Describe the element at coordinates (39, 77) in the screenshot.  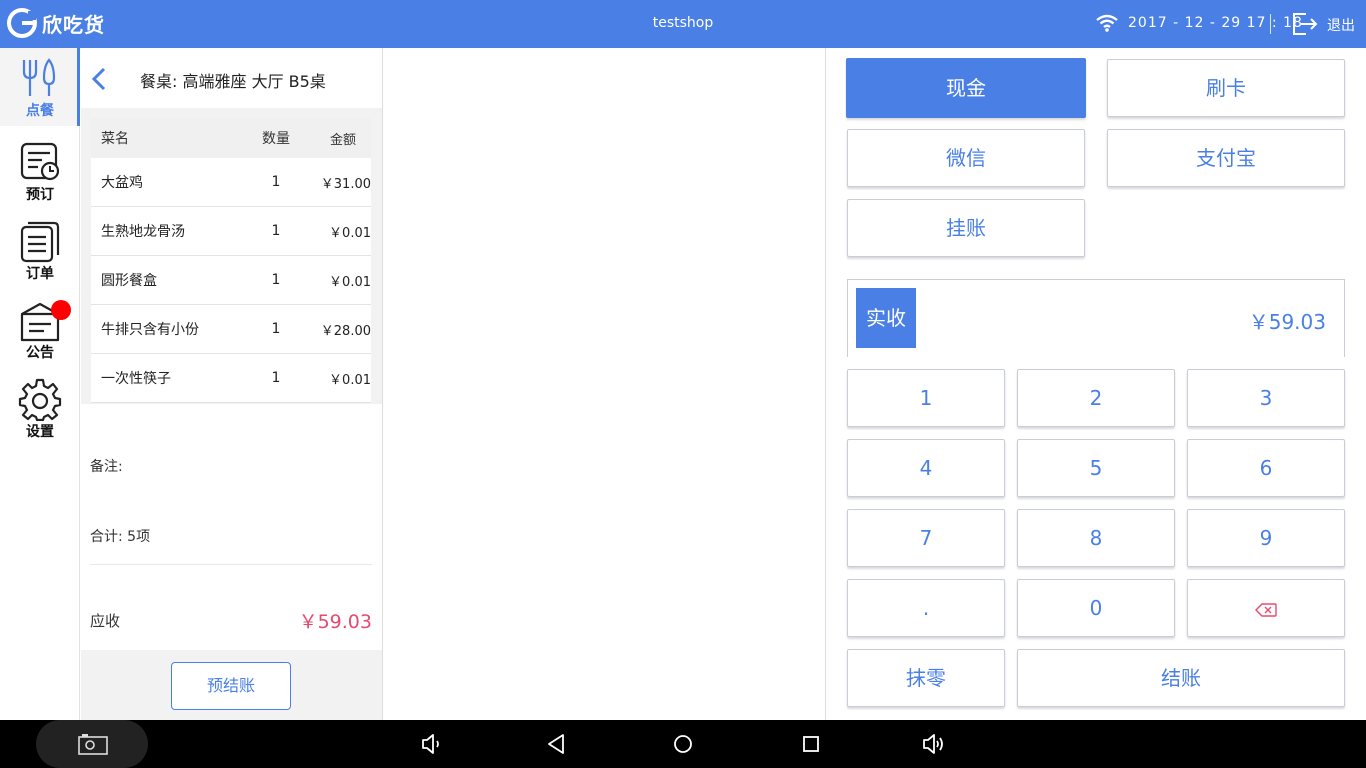
I see `fork-knife-icon` at that location.